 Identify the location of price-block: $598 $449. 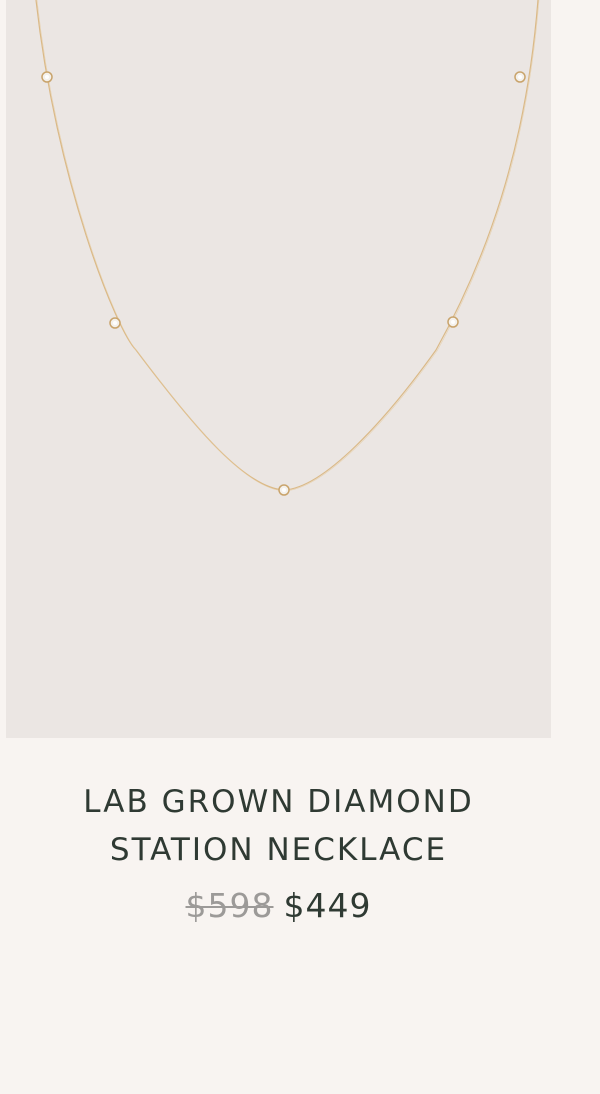
(278, 906).